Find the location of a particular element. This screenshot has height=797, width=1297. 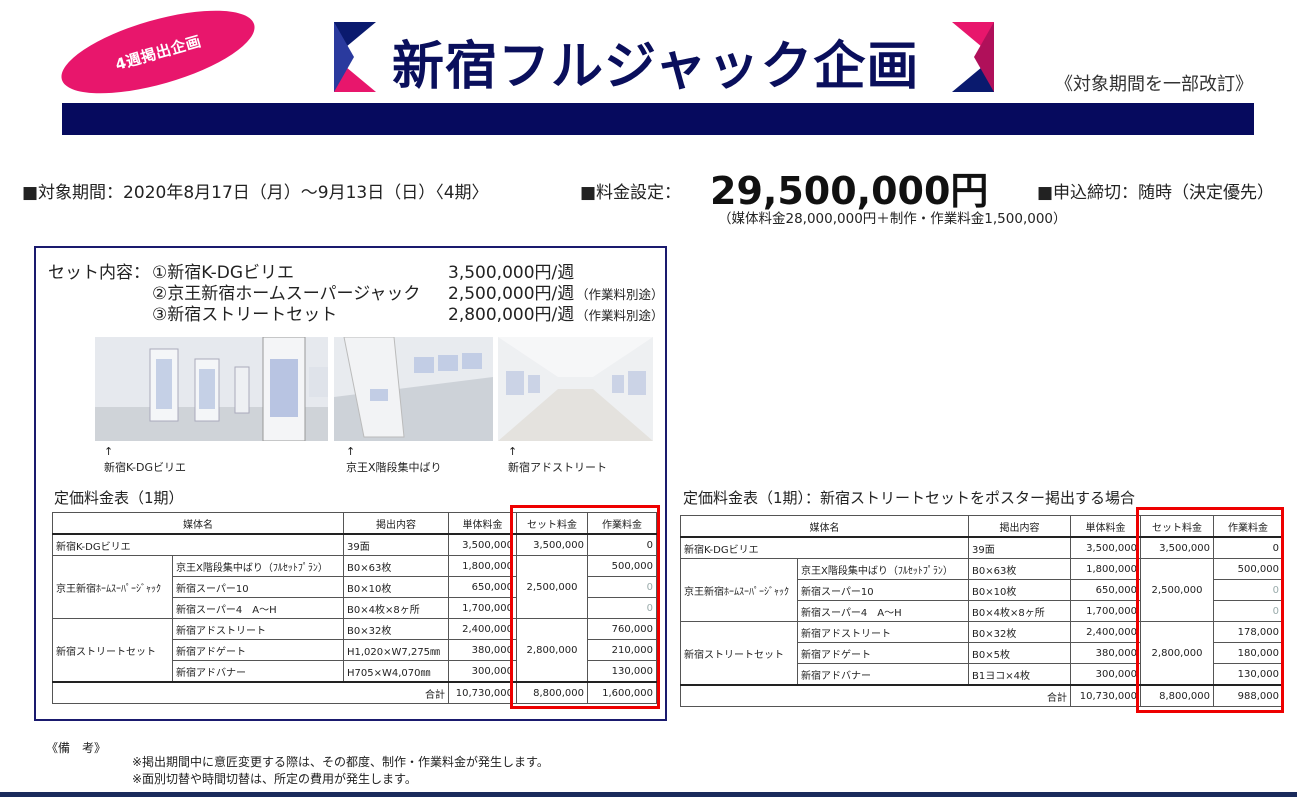

photo-caption: 京王X階段集中ばり is located at coordinates (394, 467).